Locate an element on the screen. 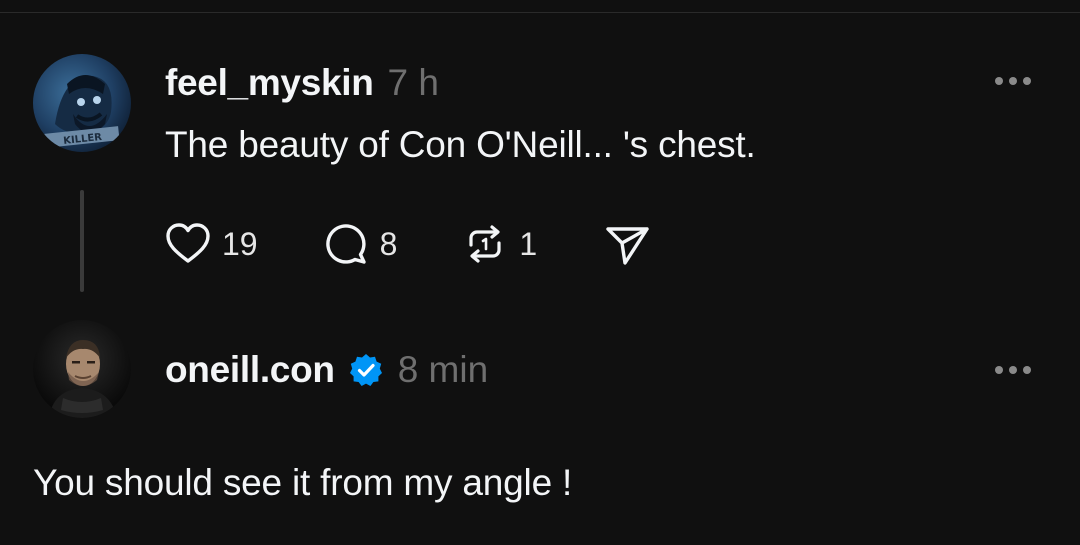  username: feel_myskin is located at coordinates (269, 83).